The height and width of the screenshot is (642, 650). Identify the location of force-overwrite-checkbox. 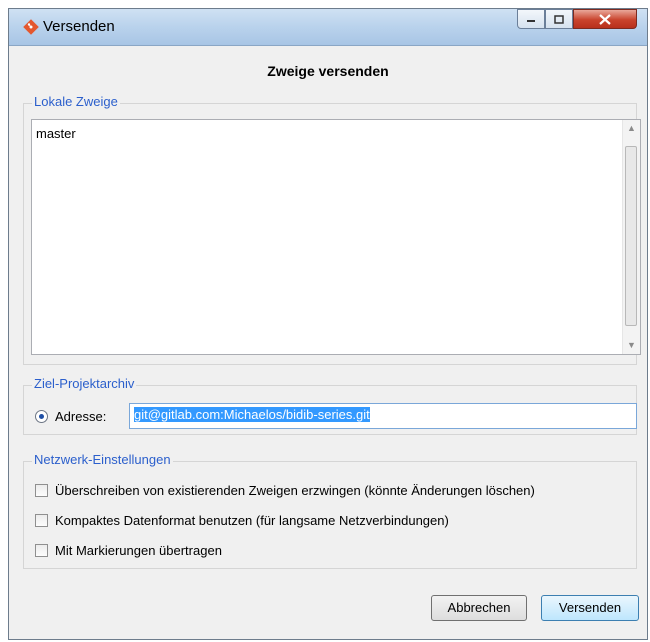
(41, 490).